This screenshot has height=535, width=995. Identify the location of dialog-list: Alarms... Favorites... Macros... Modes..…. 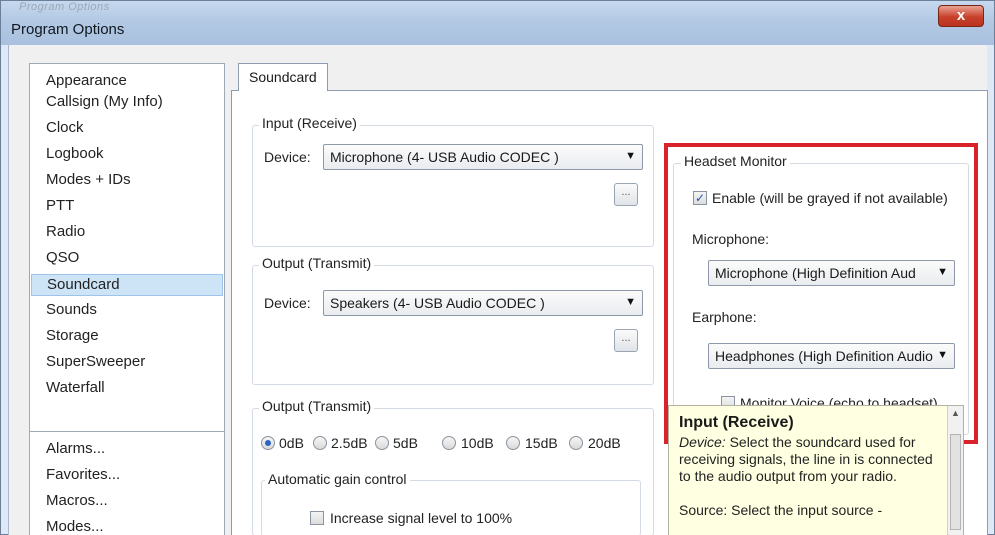
(127, 483).